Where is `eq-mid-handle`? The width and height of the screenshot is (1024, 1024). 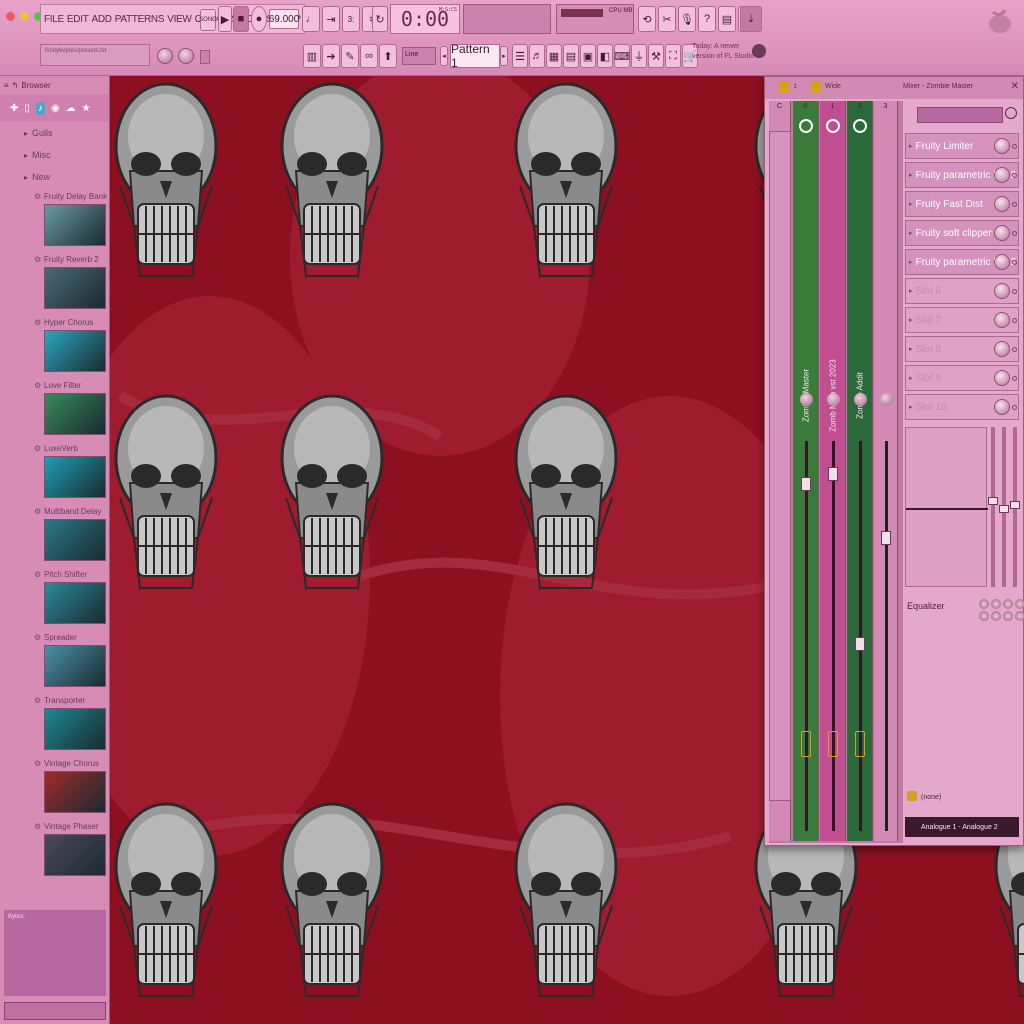 eq-mid-handle is located at coordinates (1004, 509).